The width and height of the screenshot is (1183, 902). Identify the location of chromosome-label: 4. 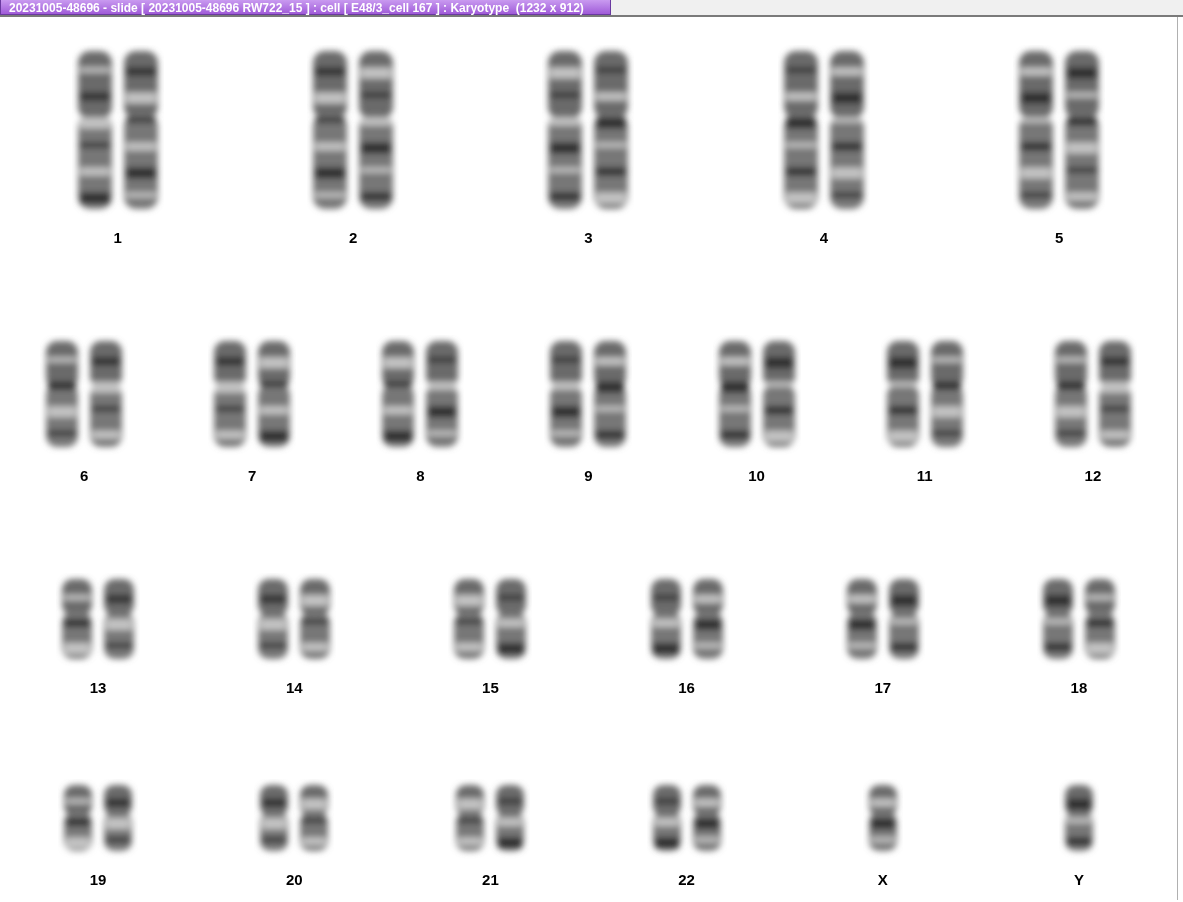
(824, 238).